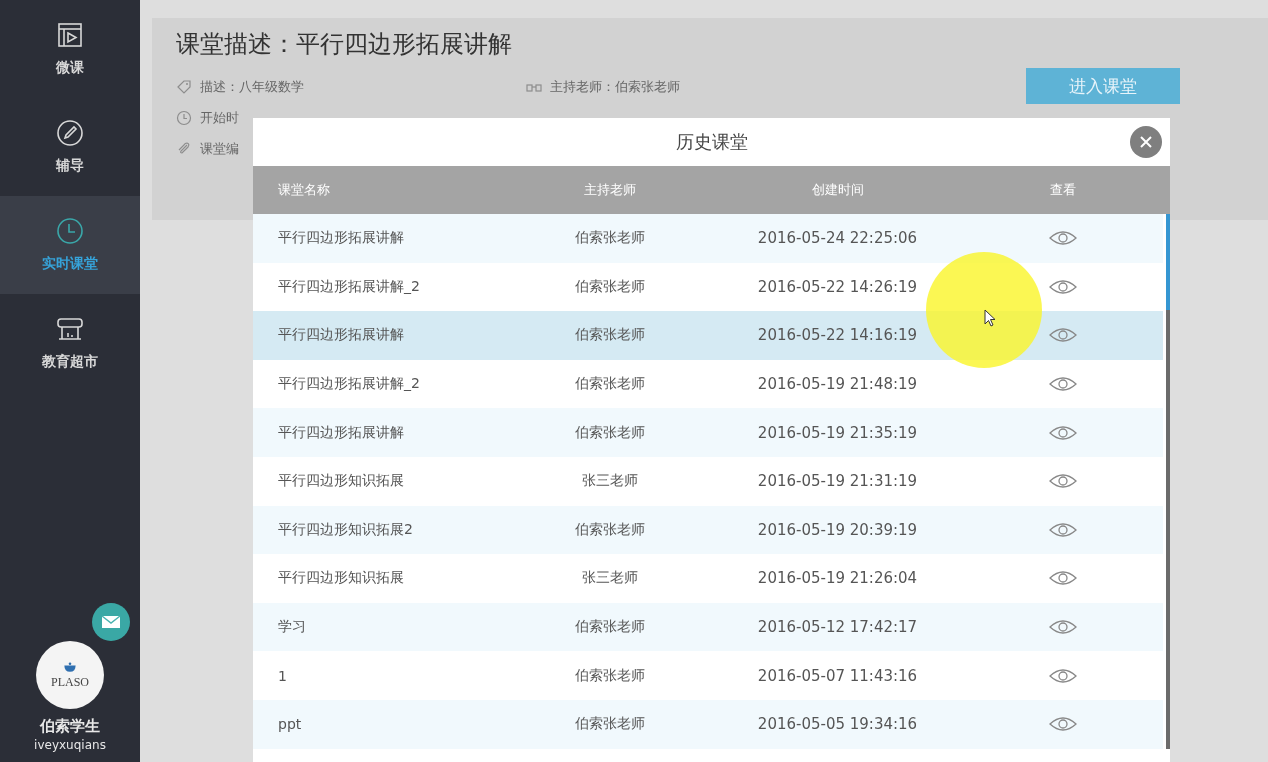 The width and height of the screenshot is (1268, 762). What do you see at coordinates (70, 329) in the screenshot?
I see `store-icon` at bounding box center [70, 329].